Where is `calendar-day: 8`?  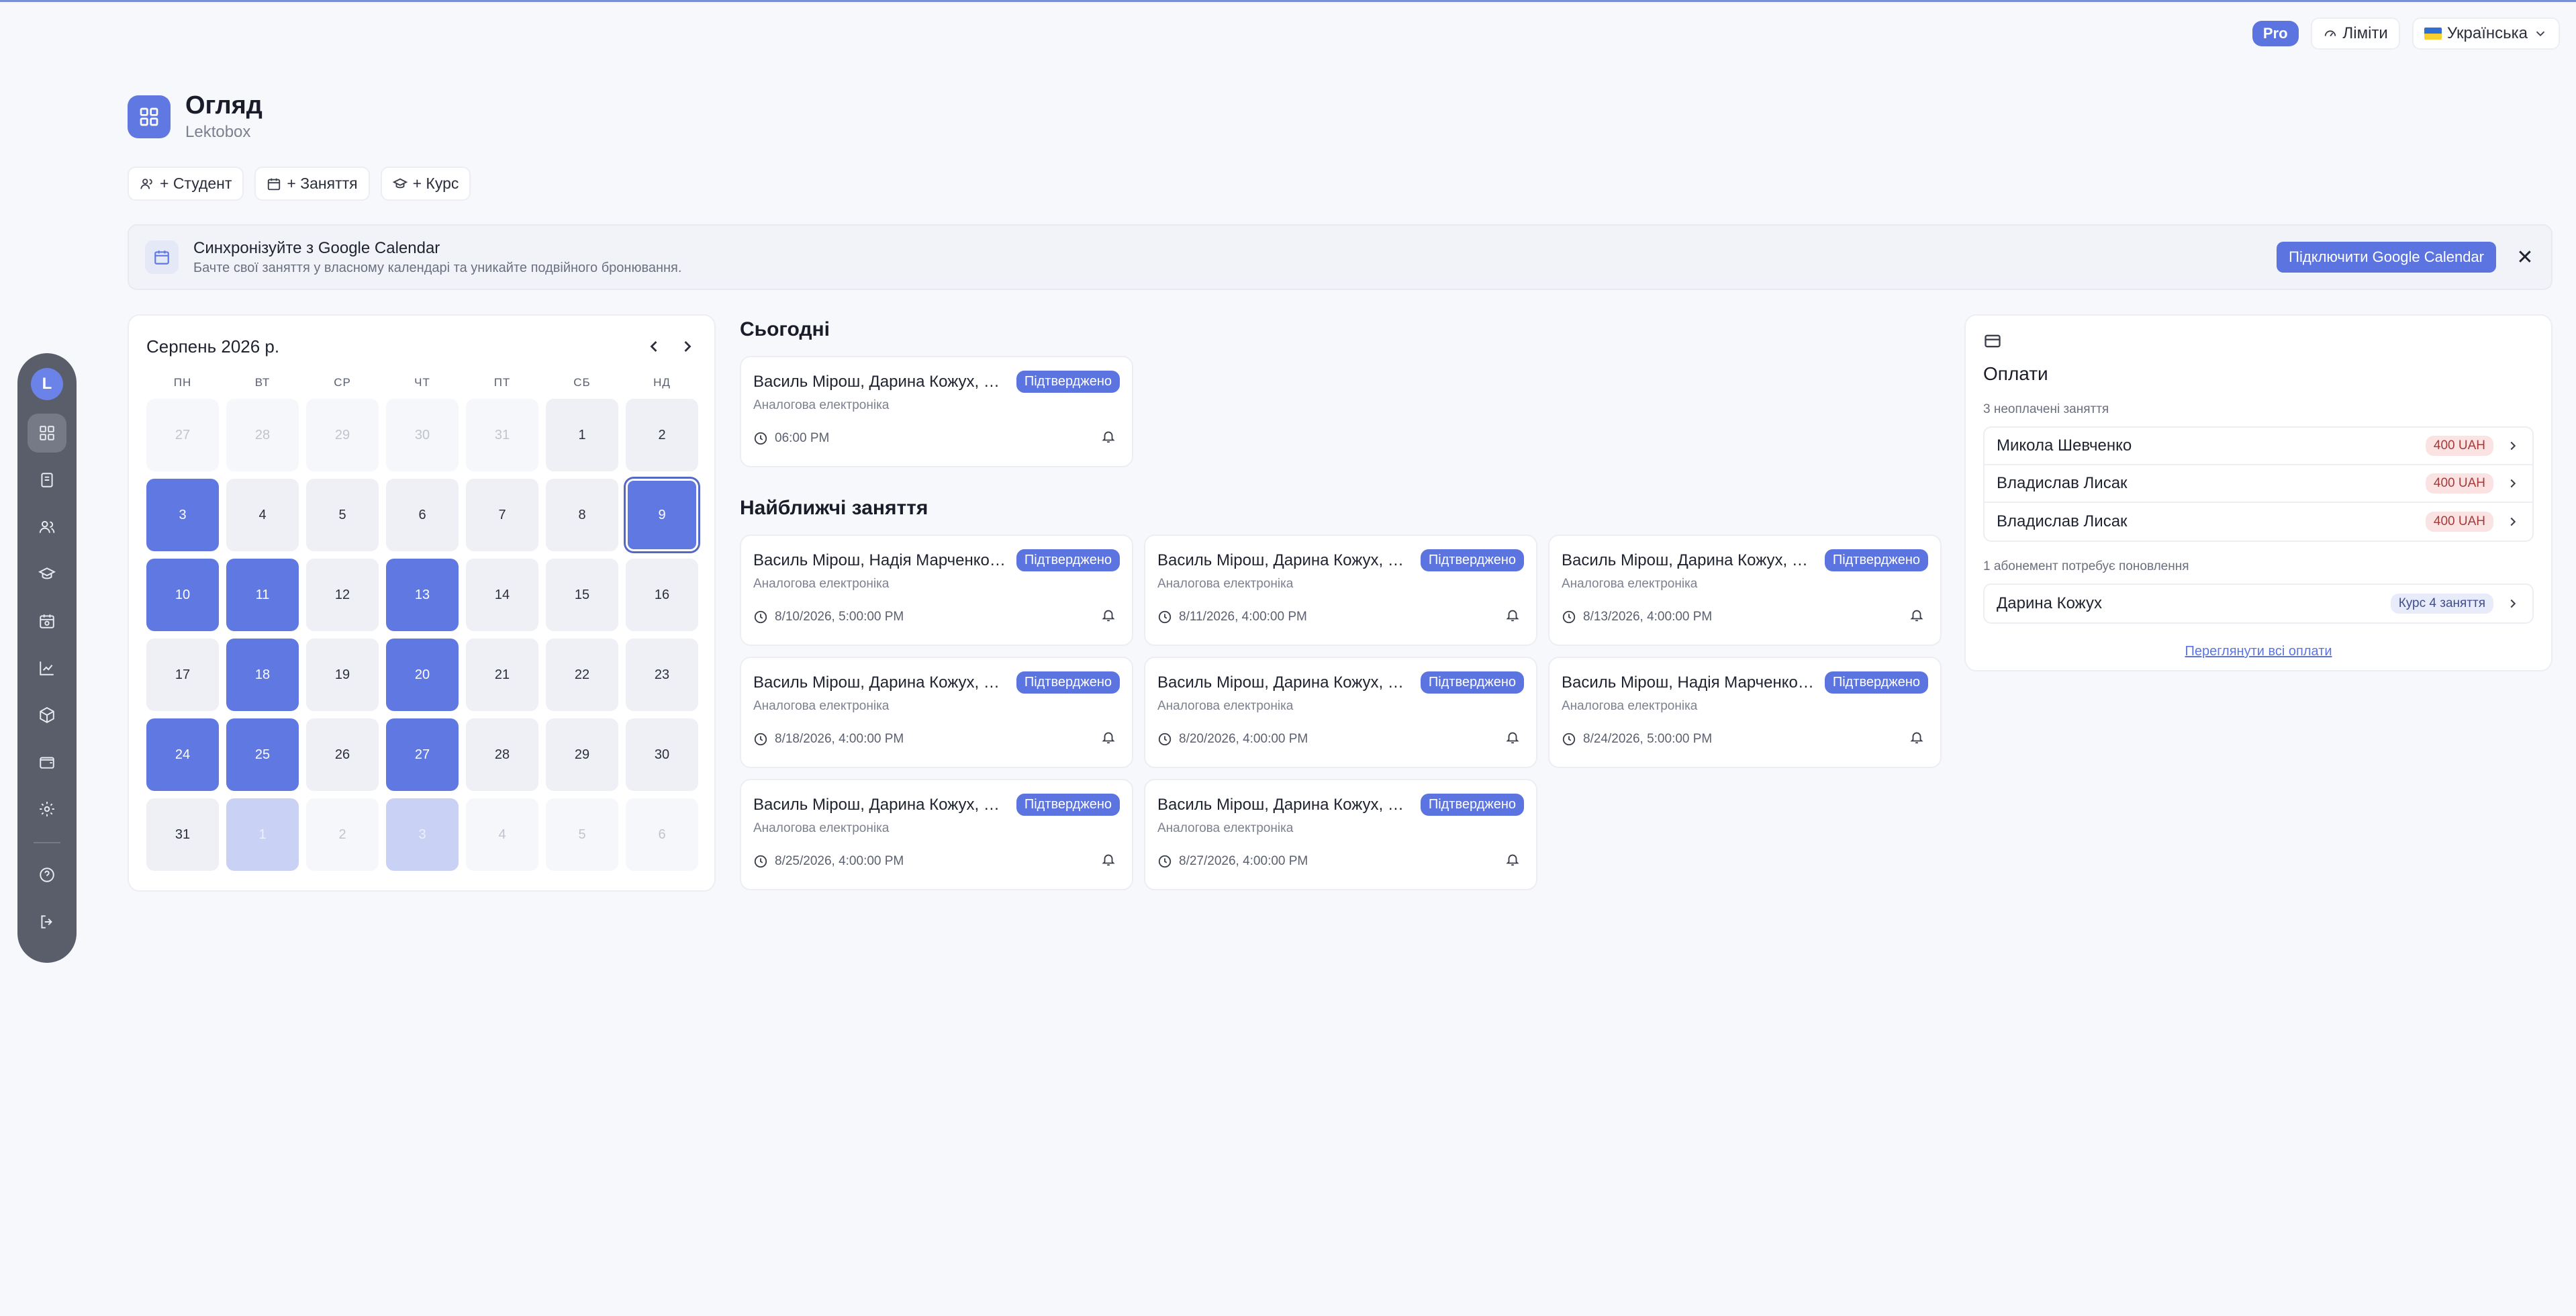
calendar-day: 8 is located at coordinates (582, 515).